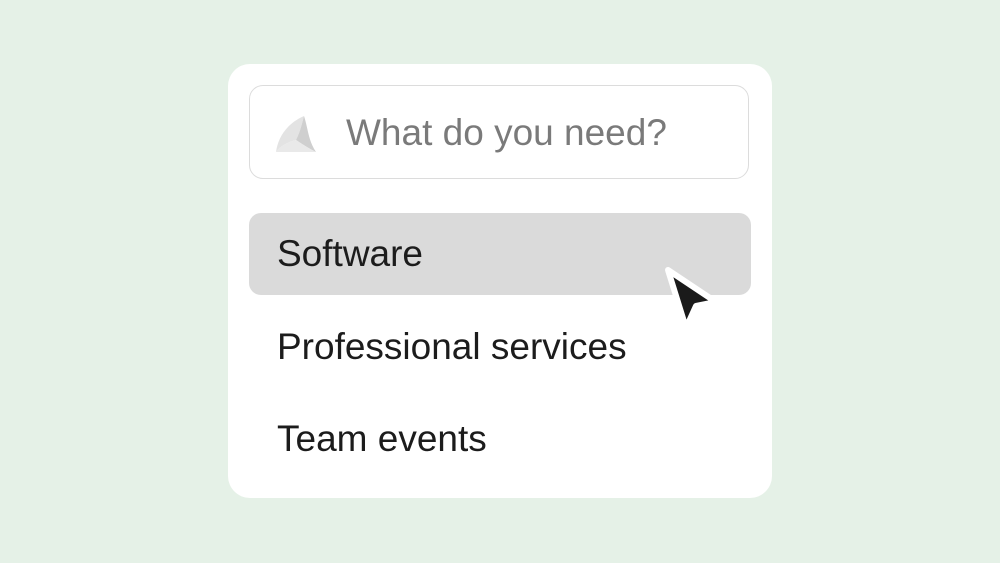  Describe the element at coordinates (536, 133) in the screenshot. I see `search-input` at that location.